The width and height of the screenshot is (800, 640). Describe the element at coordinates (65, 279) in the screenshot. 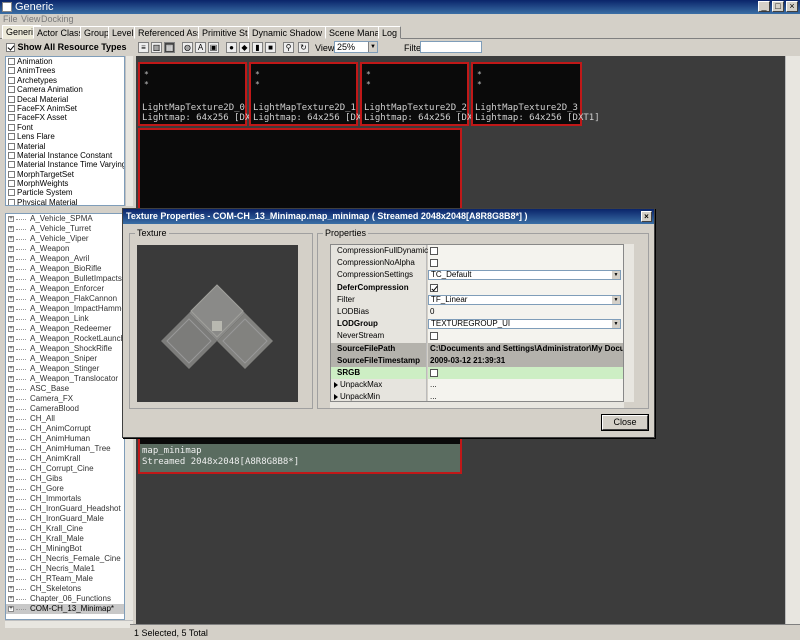

I see `package-tree-item: + A_Weapon_BulletImpacts` at that location.